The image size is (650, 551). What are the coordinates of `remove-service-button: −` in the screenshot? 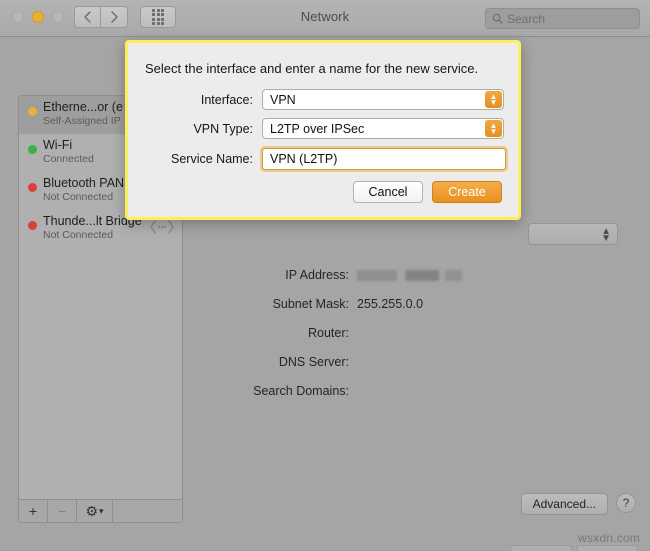 It's located at (62, 511).